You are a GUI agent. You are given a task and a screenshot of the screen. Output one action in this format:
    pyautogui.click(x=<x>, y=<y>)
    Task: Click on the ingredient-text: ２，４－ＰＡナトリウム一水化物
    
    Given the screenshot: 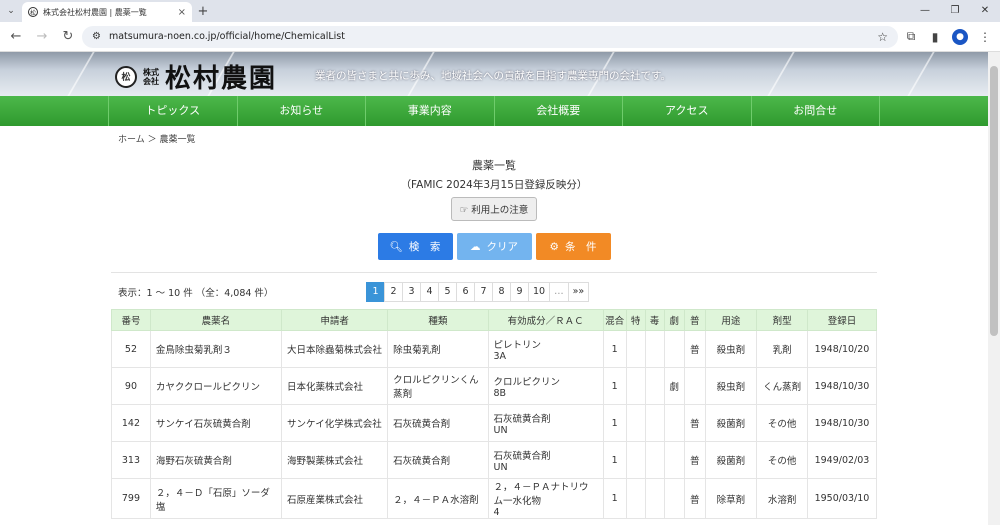 What is the action you would take?
    pyautogui.click(x=541, y=494)
    